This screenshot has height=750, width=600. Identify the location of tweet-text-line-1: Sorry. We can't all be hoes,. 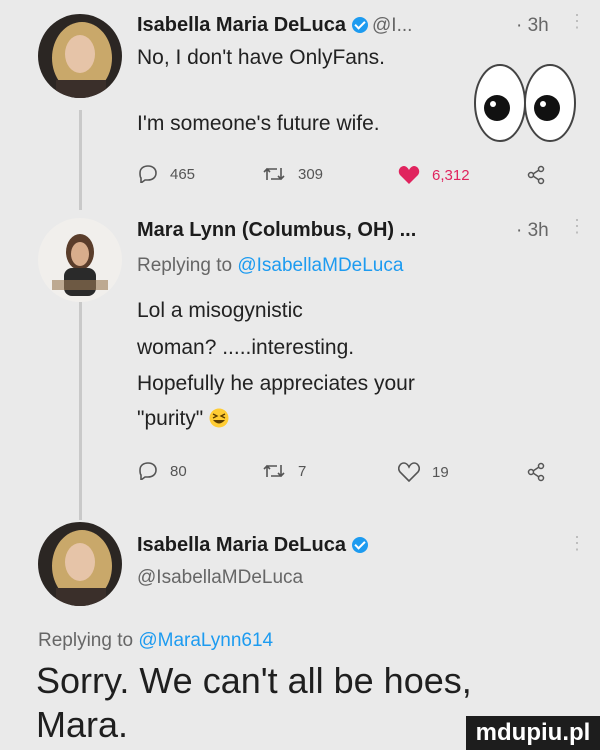
(254, 680).